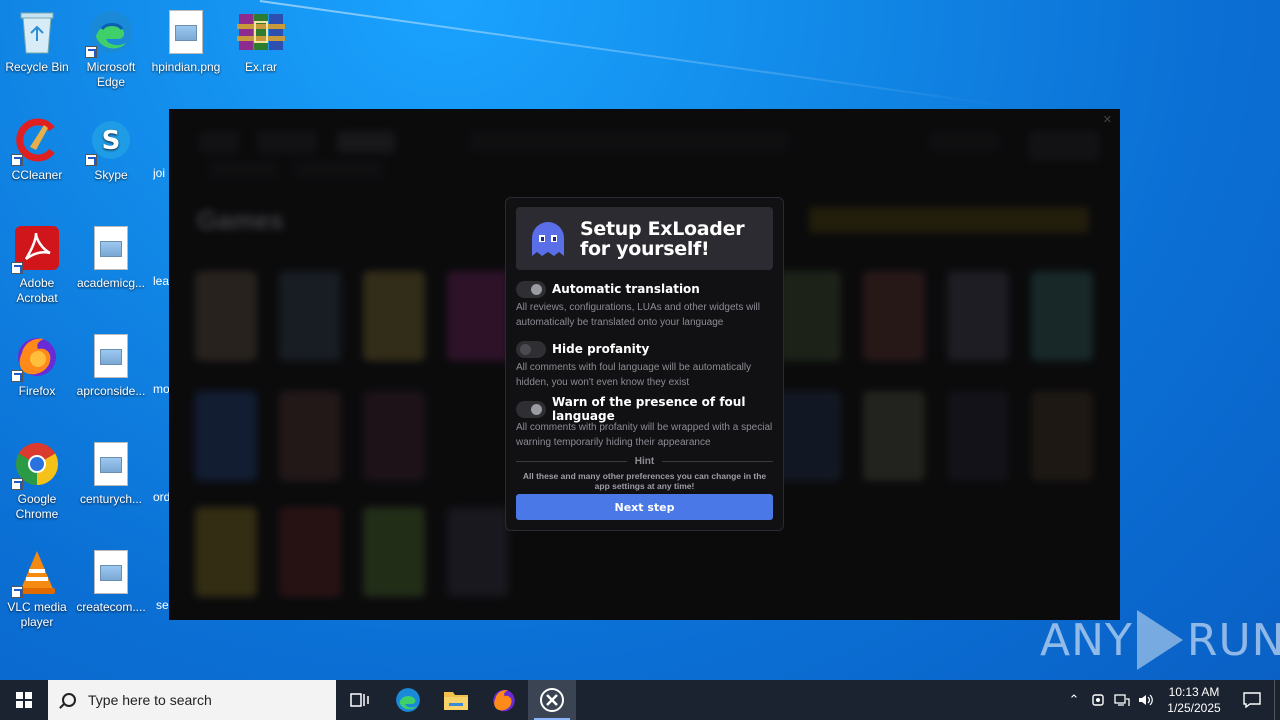 The height and width of the screenshot is (720, 1280). What do you see at coordinates (36, 465) in the screenshot?
I see `chrome-icon` at bounding box center [36, 465].